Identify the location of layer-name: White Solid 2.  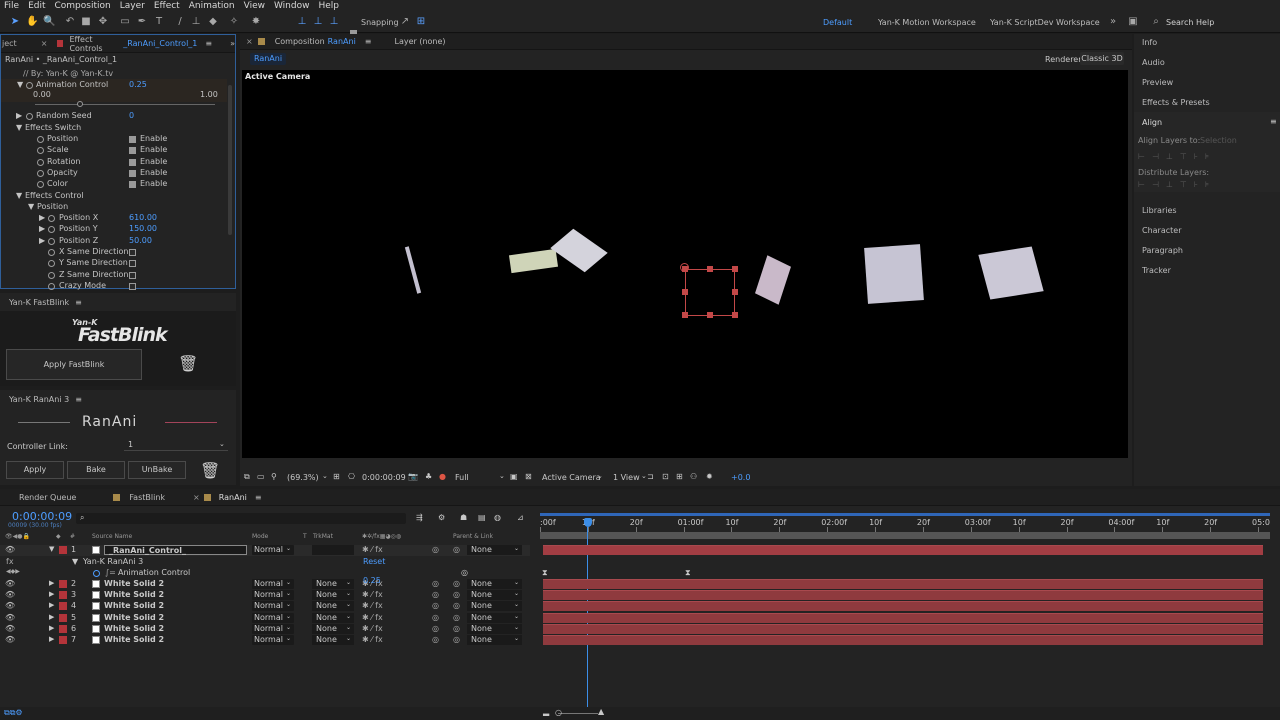
(134, 639).